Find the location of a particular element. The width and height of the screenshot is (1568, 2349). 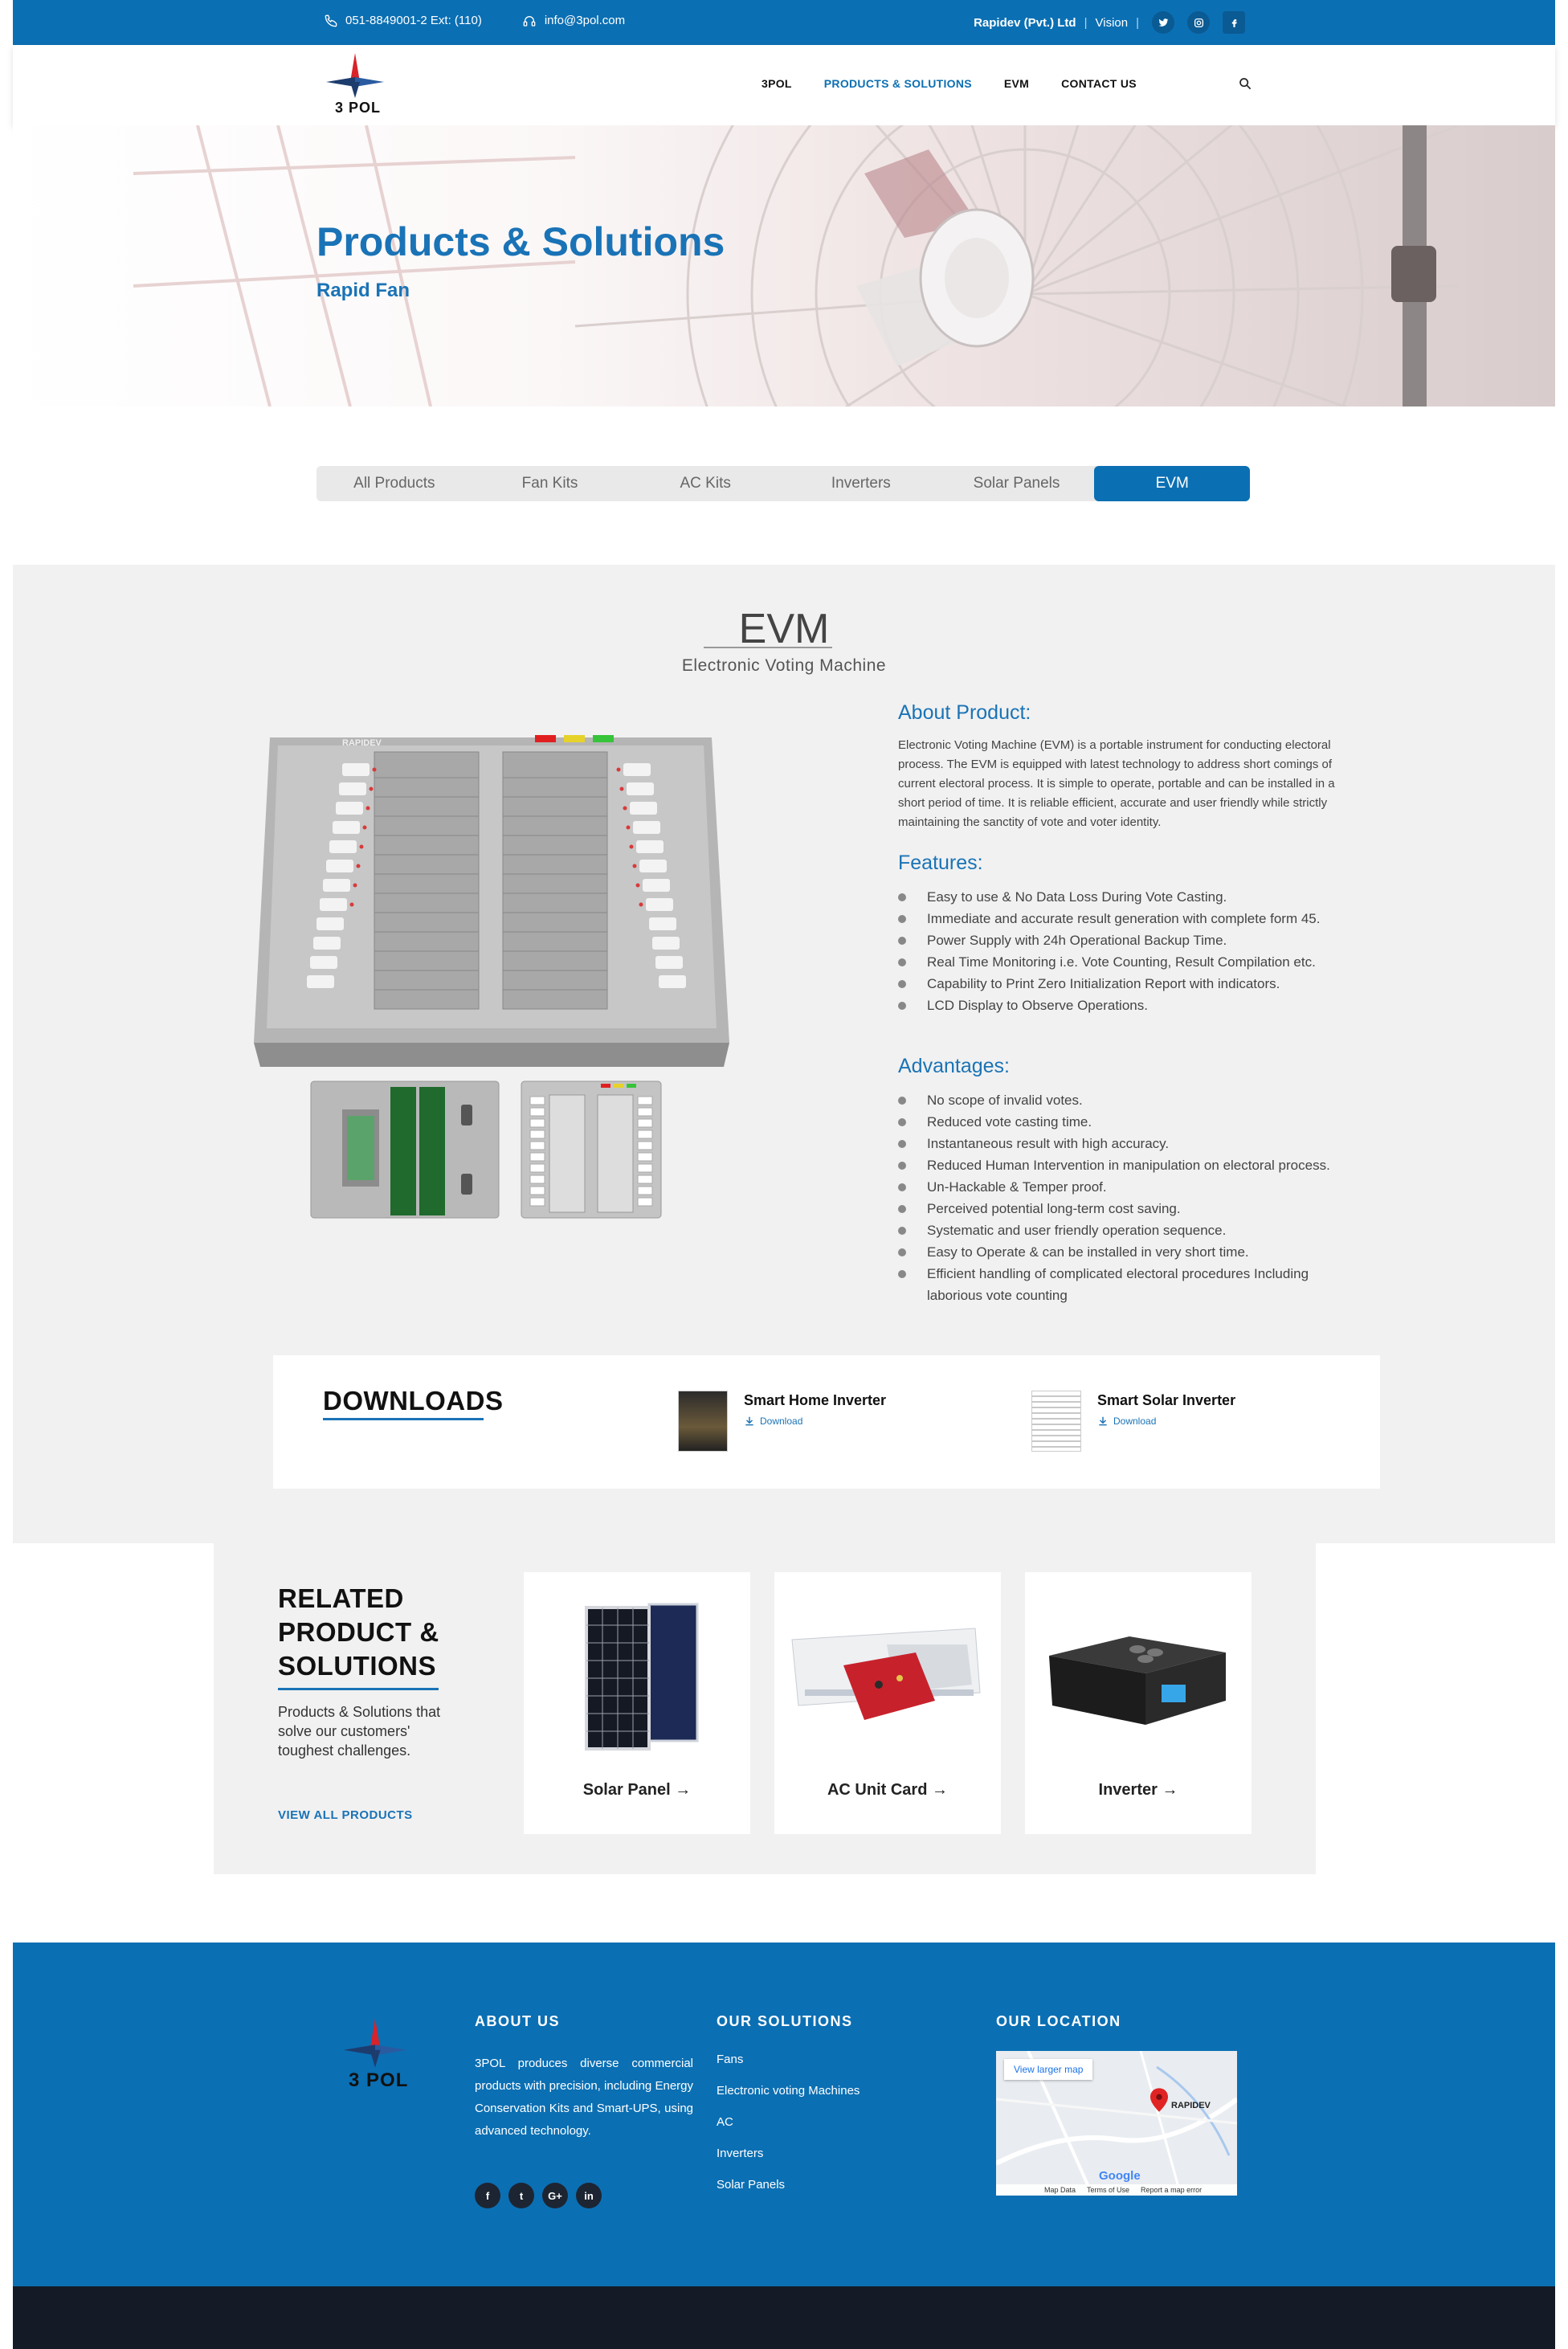

linkedin-icon: in is located at coordinates (589, 2195).